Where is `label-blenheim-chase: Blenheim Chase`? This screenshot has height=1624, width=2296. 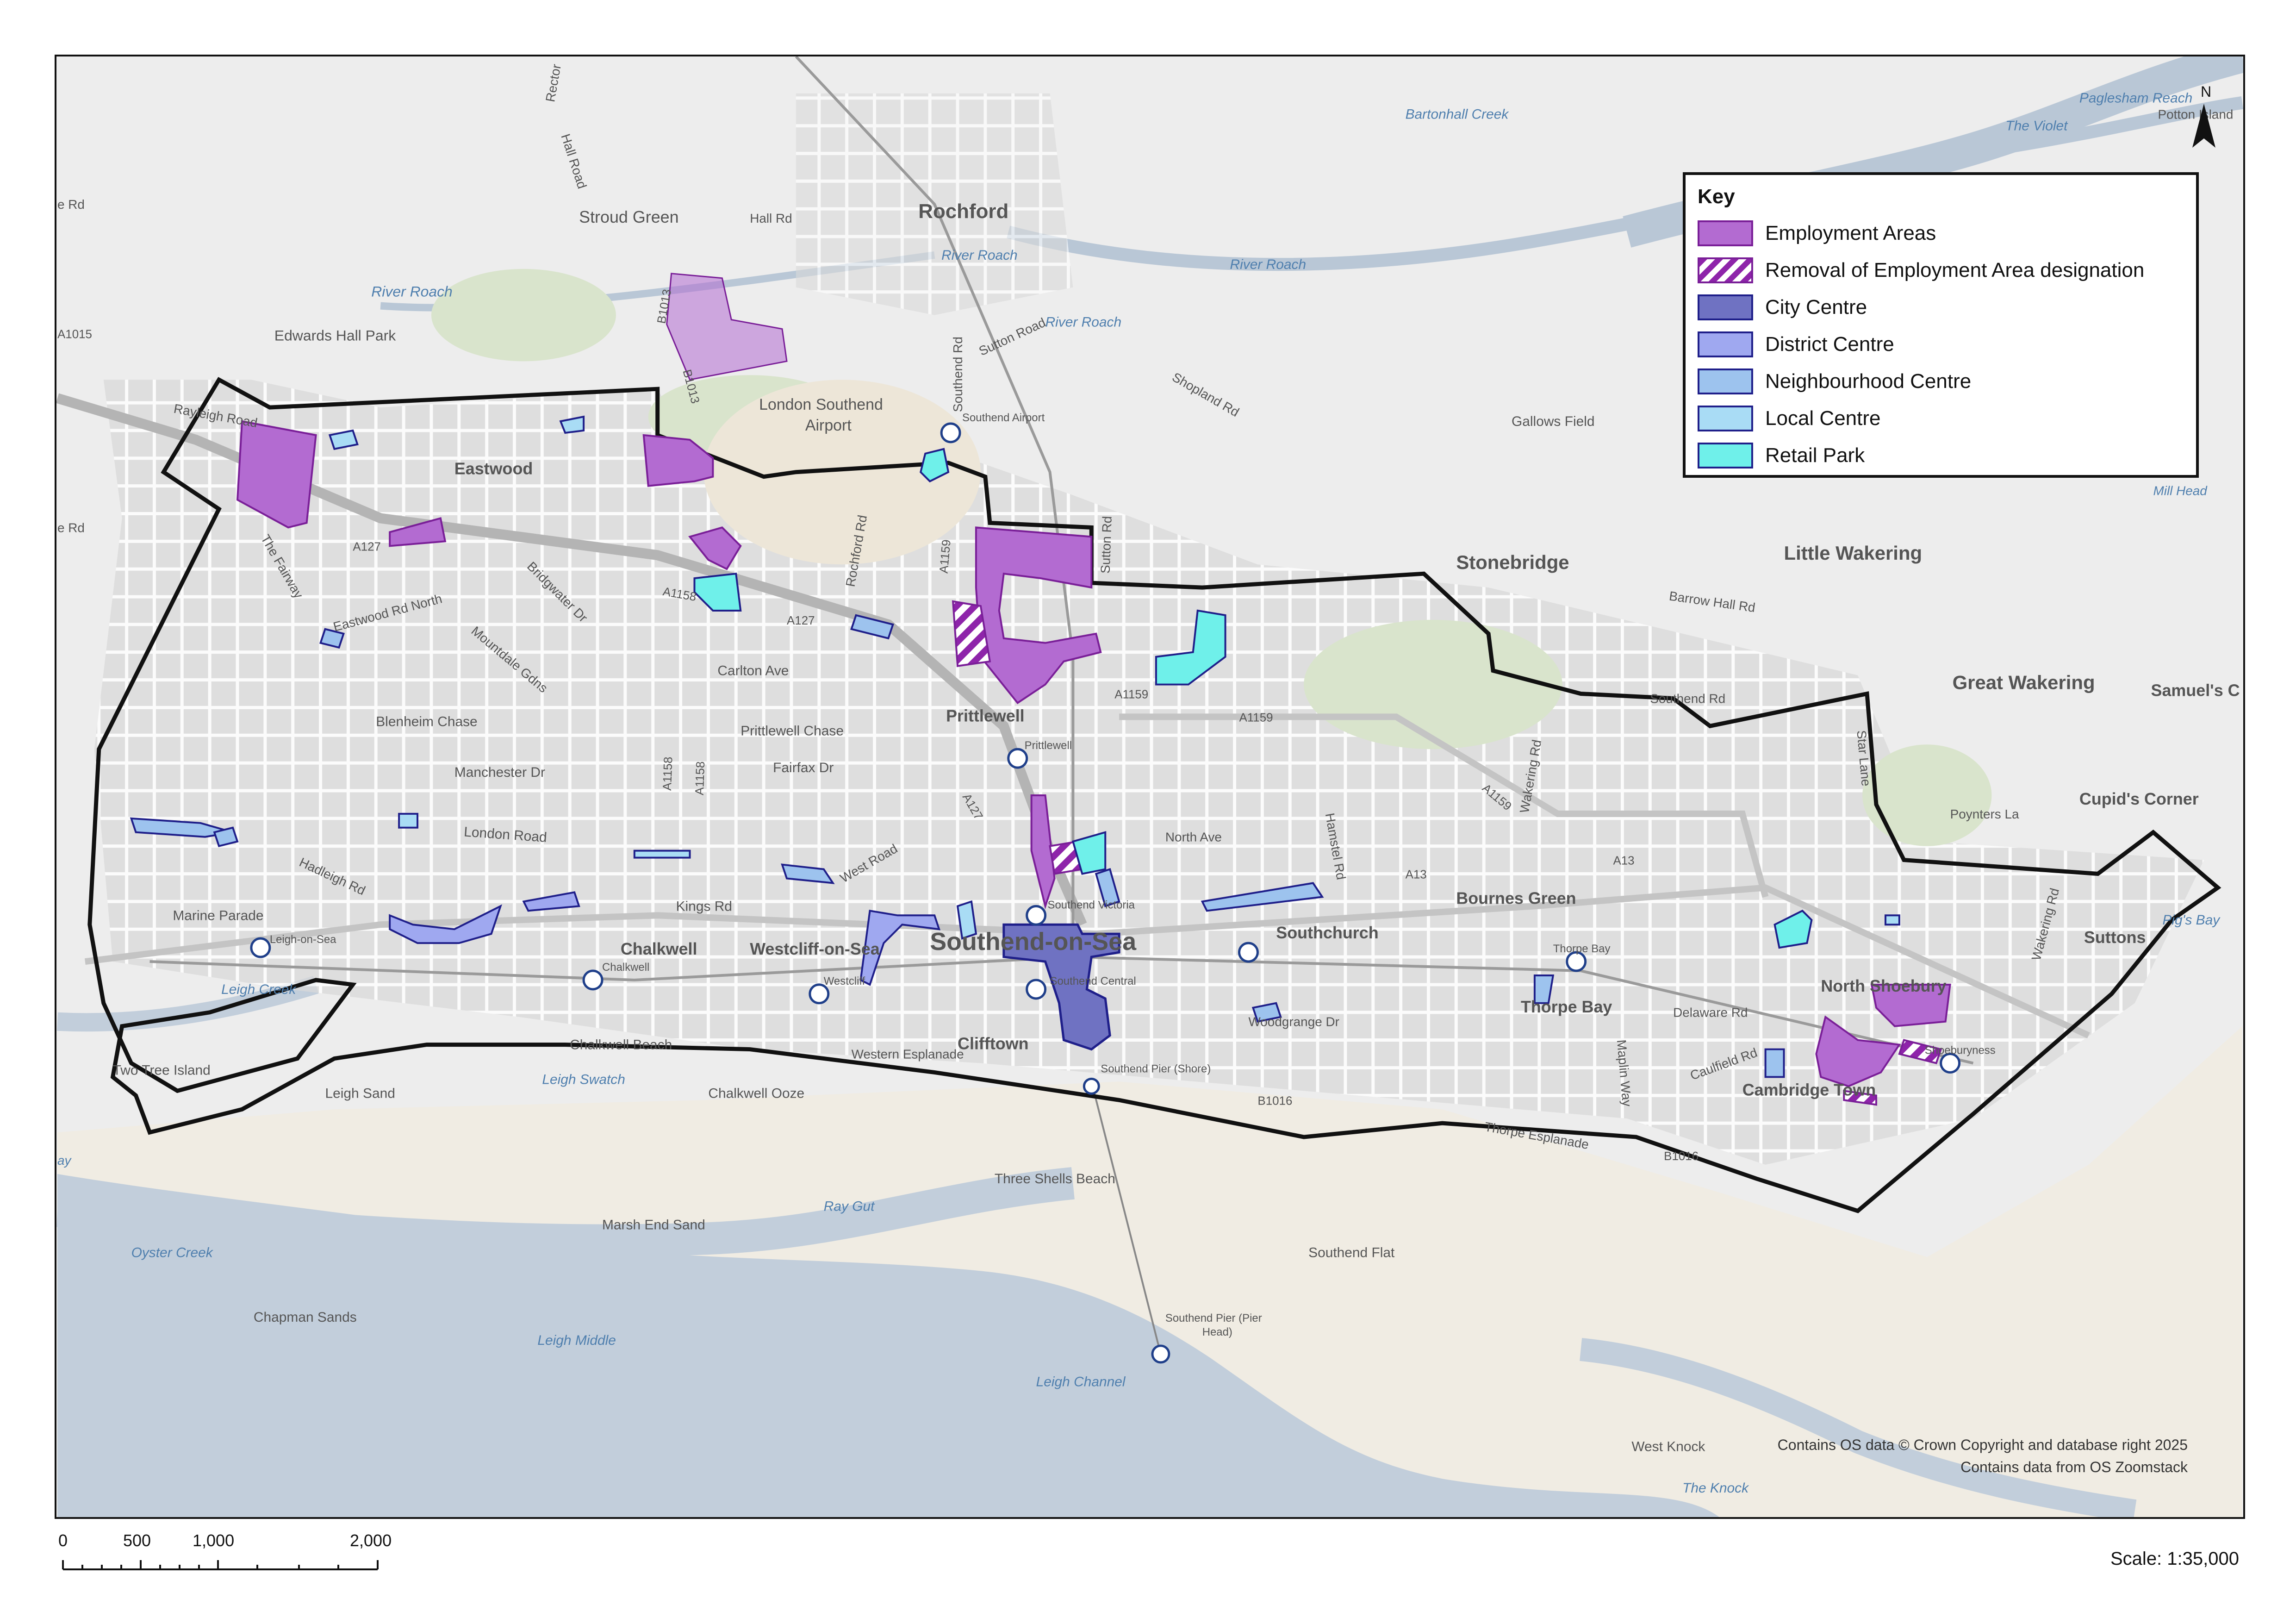
label-blenheim-chase: Blenheim Chase is located at coordinates (426, 721).